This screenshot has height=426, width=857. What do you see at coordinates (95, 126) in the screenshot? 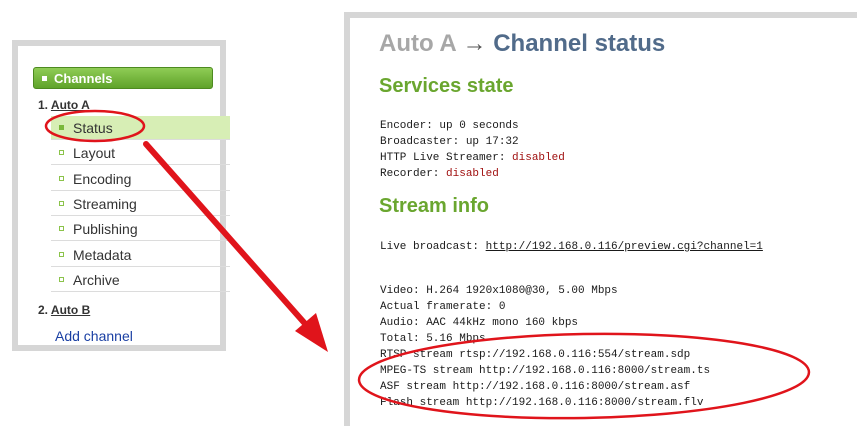
I see `status-highlight-ellipse` at bounding box center [95, 126].